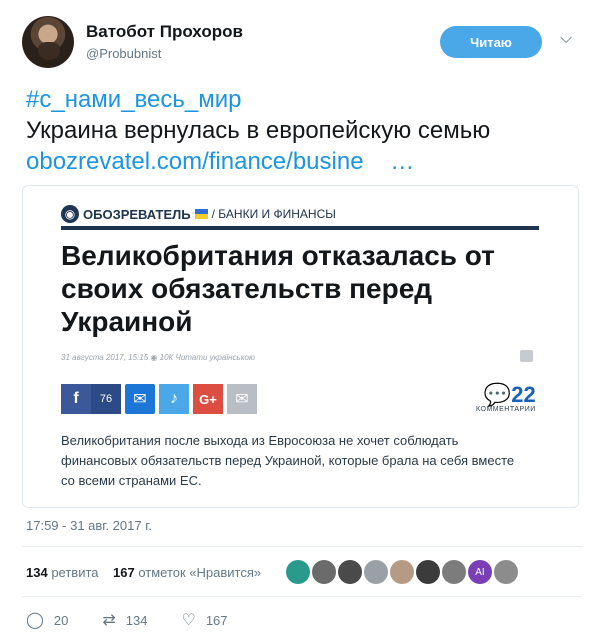 Image resolution: width=600 pixels, height=632 pixels. What do you see at coordinates (216, 620) in the screenshot?
I see `like-action-count: 167` at bounding box center [216, 620].